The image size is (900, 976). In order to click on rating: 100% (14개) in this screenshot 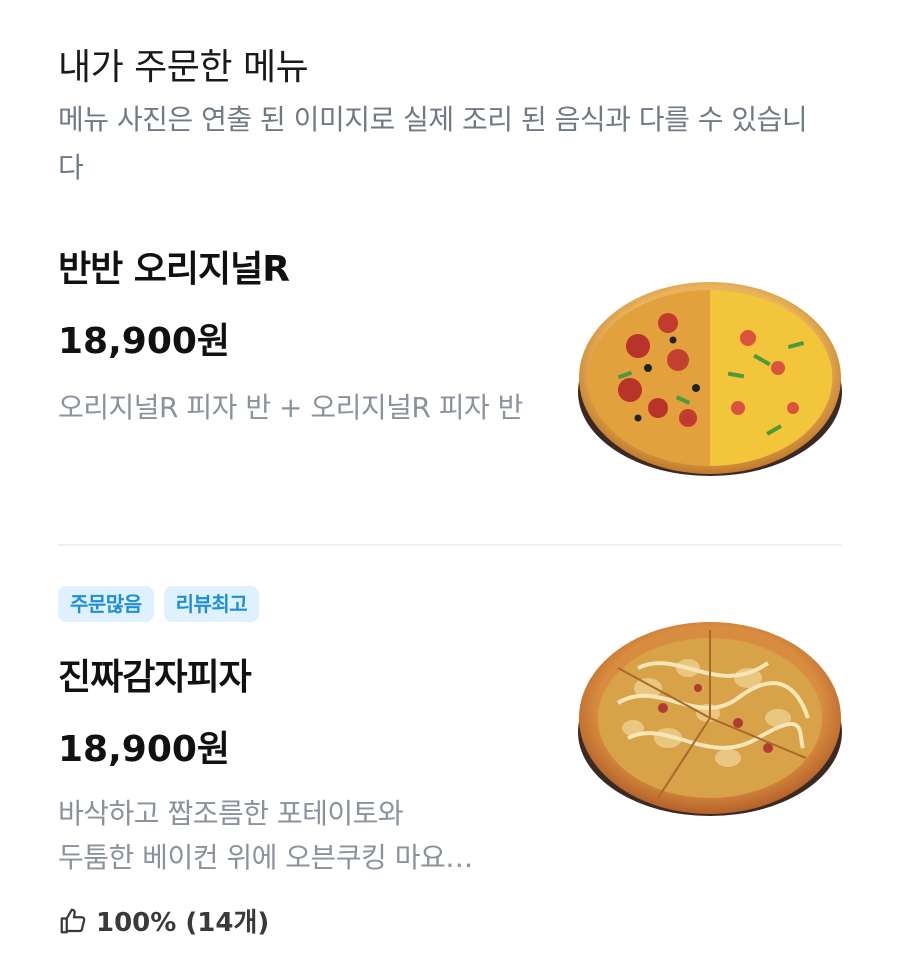, I will do `click(163, 920)`.